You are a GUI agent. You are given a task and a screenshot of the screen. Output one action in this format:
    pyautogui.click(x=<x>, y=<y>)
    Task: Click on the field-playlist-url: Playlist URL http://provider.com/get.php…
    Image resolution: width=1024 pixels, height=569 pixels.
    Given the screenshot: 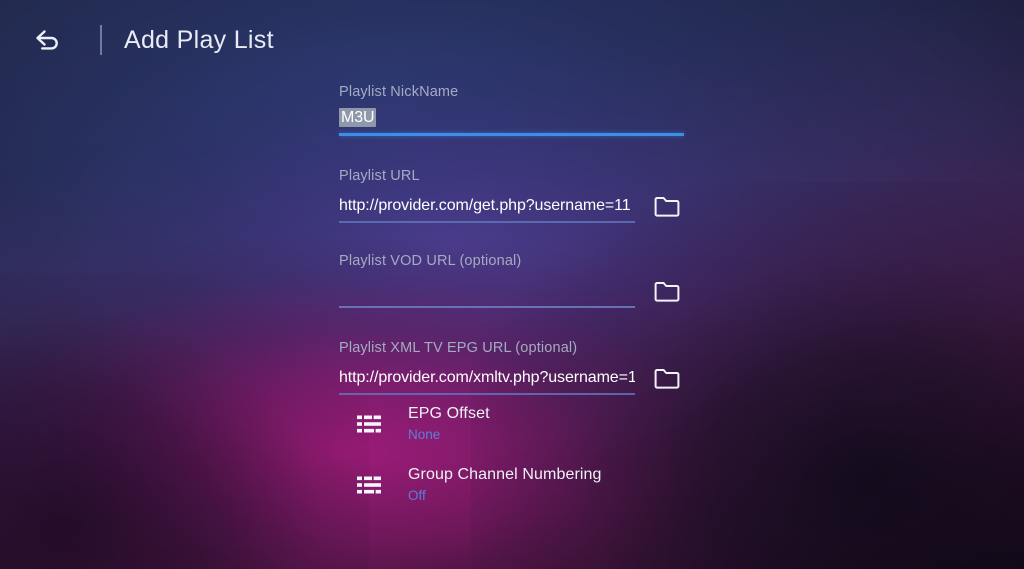 What is the action you would take?
    pyautogui.click(x=515, y=195)
    